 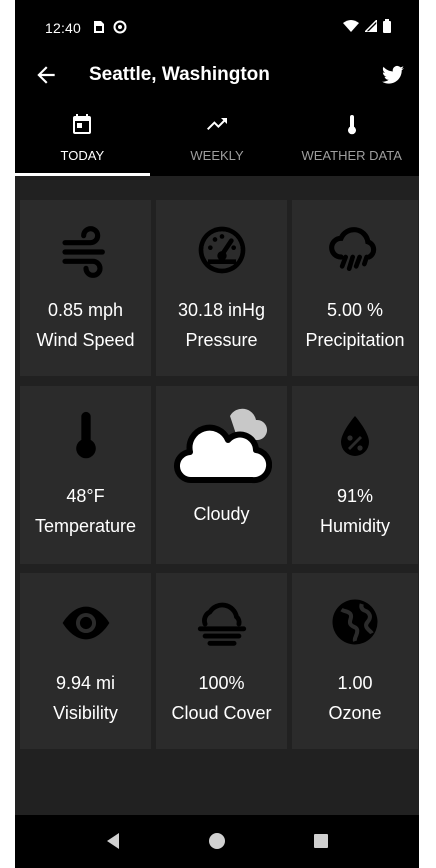 I want to click on visibility-label: Visibility, so click(x=85, y=713).